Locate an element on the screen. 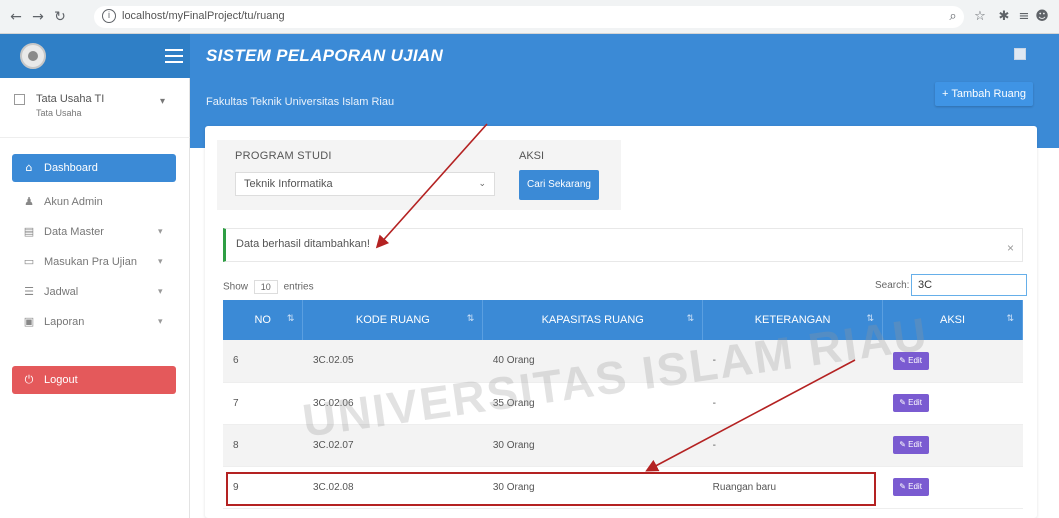  column-keterangan: KETERANGAN ⇅ is located at coordinates (793, 320).